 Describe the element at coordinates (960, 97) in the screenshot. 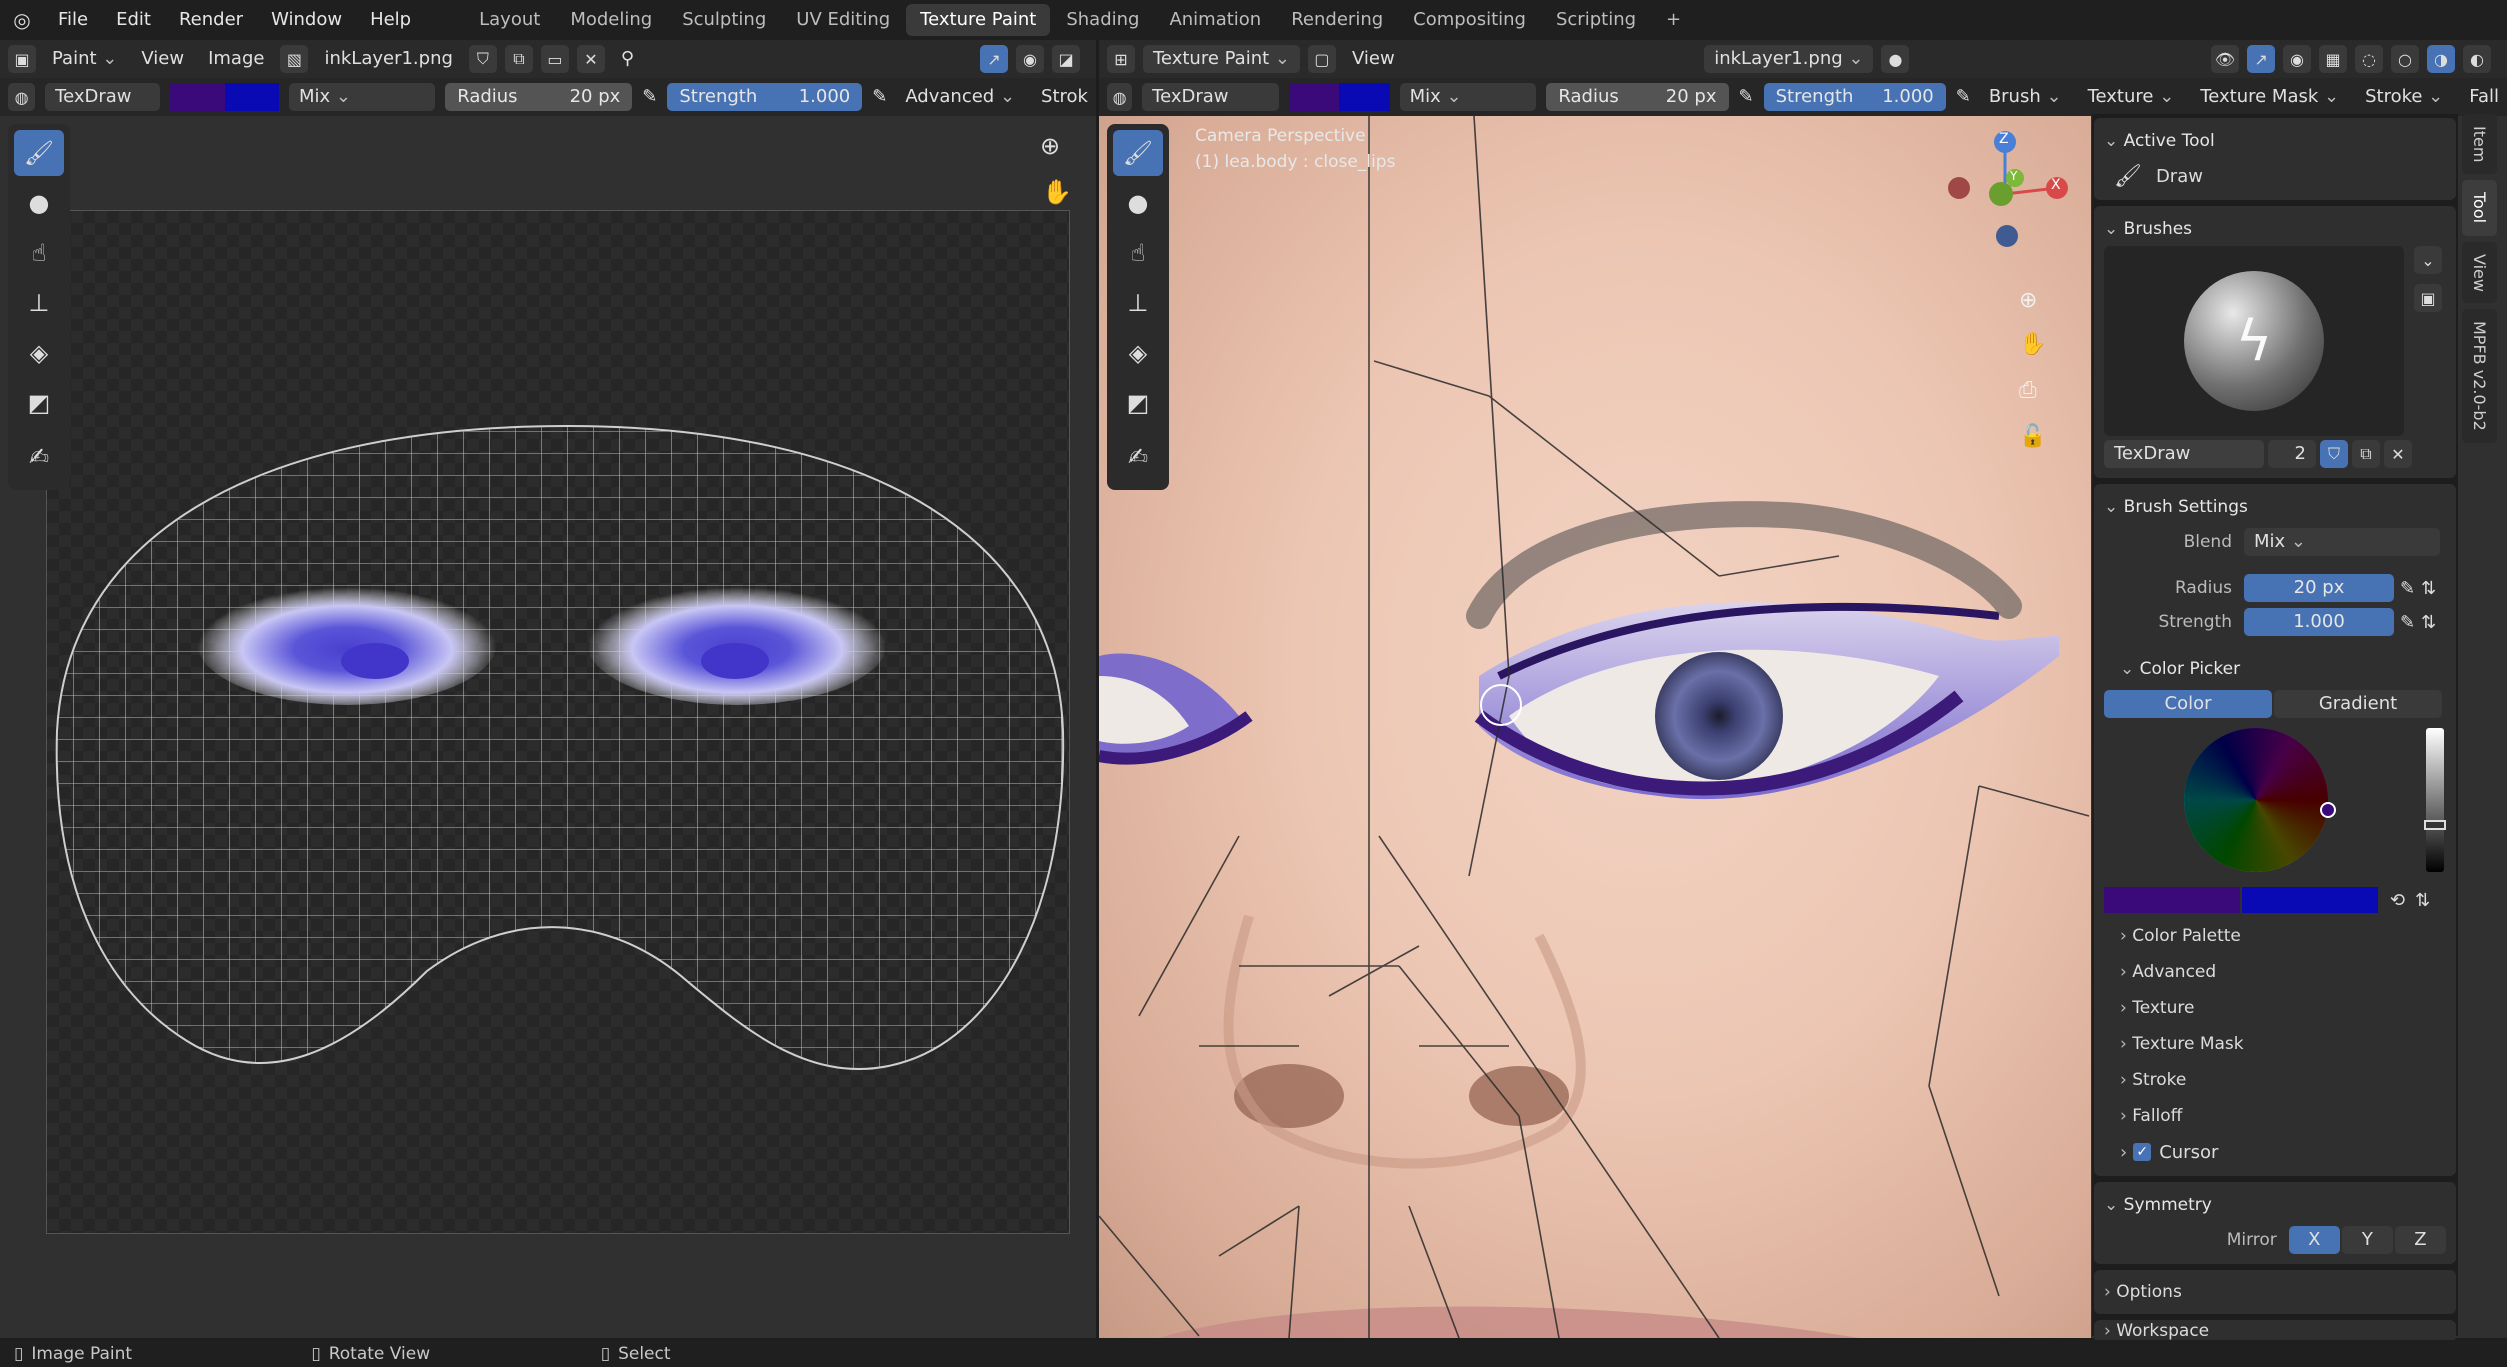

I see `advanced-dropdown: Advanced` at that location.